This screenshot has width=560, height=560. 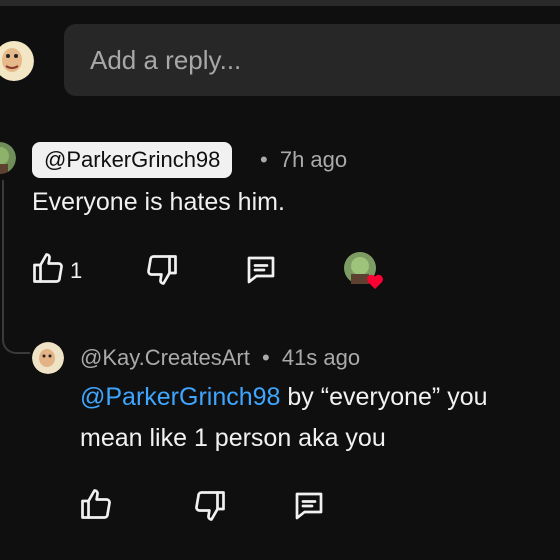 I want to click on reply-reply-button, so click(x=309, y=506).